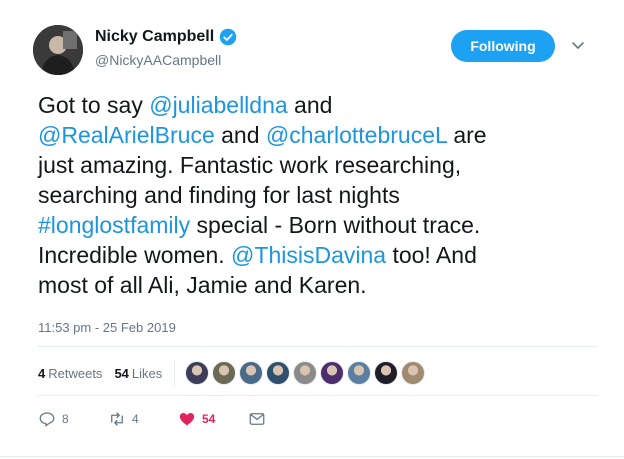 Image resolution: width=624 pixels, height=459 pixels. What do you see at coordinates (209, 419) in the screenshot?
I see `like-count: 54` at bounding box center [209, 419].